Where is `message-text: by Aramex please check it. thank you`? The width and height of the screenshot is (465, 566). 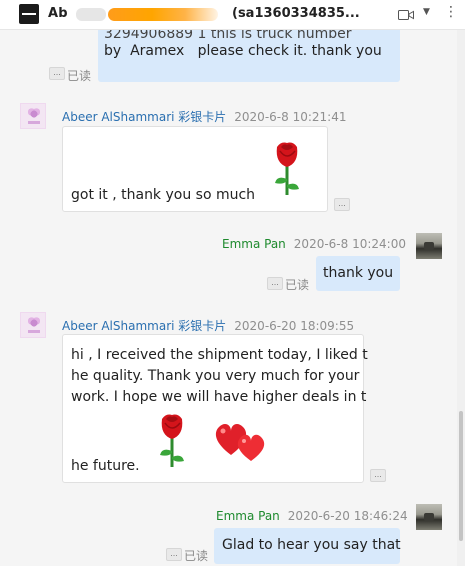 message-text: by Aramex please check it. thank you is located at coordinates (243, 51).